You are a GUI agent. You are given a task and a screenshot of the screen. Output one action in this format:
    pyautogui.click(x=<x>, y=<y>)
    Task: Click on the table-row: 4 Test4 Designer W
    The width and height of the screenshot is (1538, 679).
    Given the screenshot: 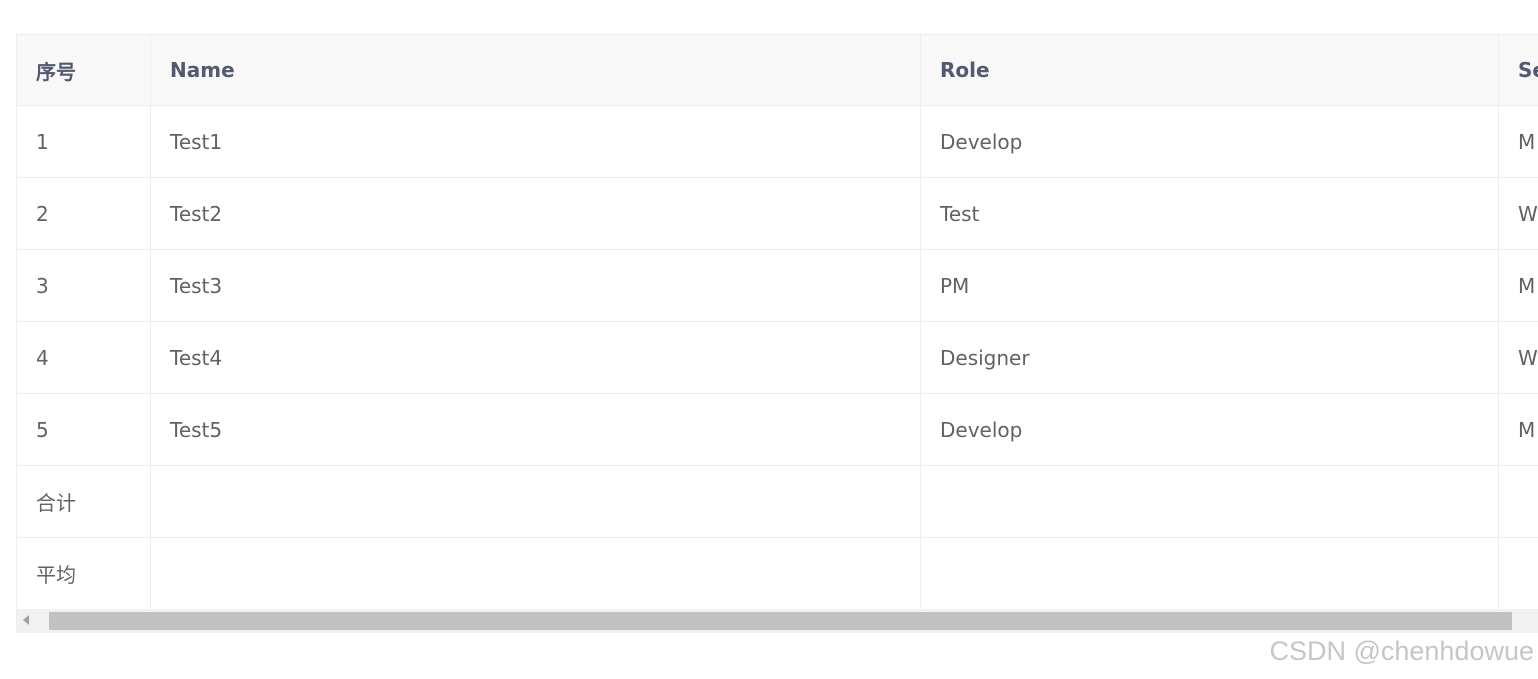 What is the action you would take?
    pyautogui.click(x=777, y=358)
    